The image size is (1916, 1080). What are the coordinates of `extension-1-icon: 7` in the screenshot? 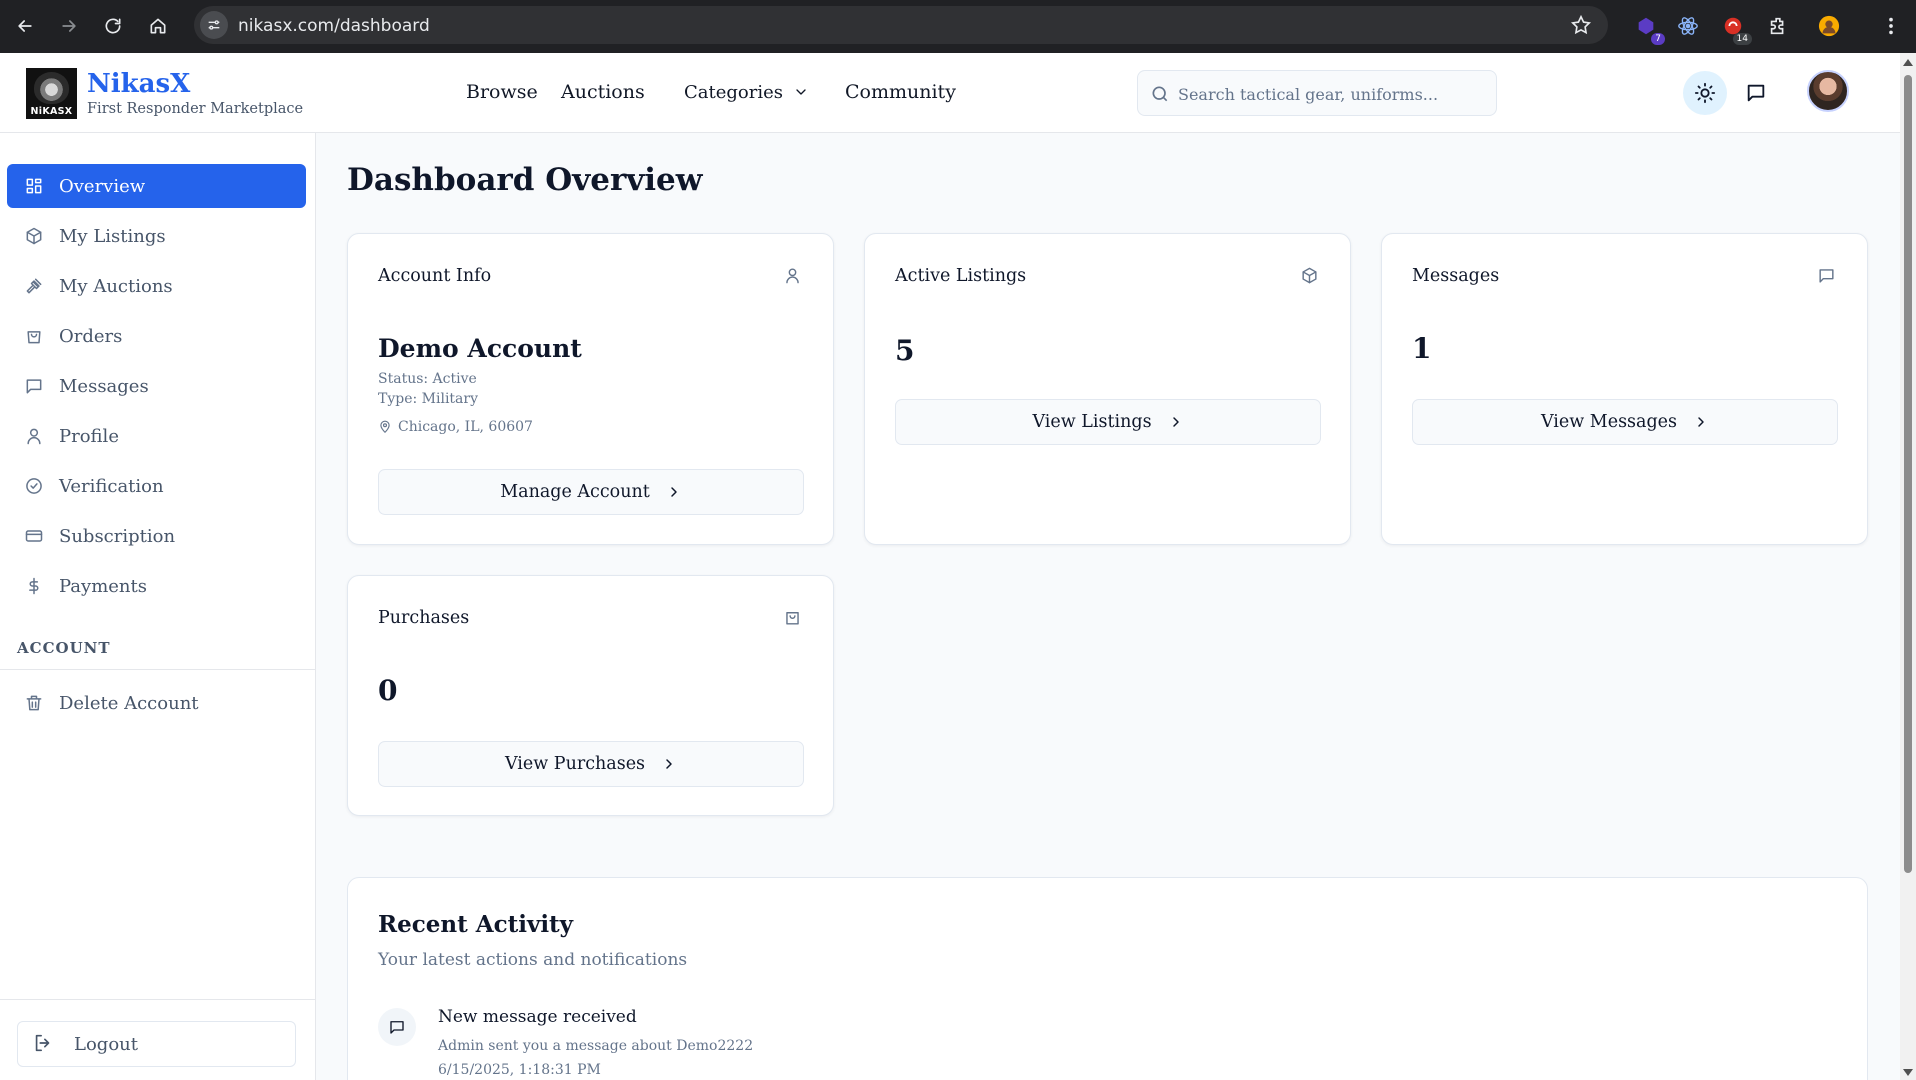 It's located at (1648, 28).